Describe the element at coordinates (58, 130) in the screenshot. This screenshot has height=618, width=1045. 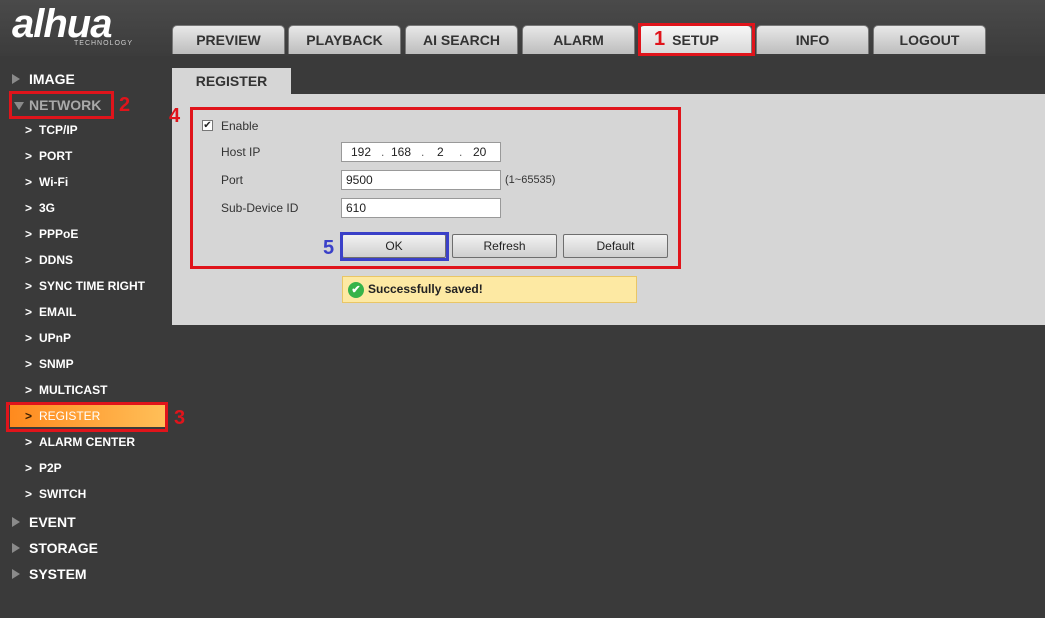
I see `sidebar-item-label: TCP/IP` at that location.